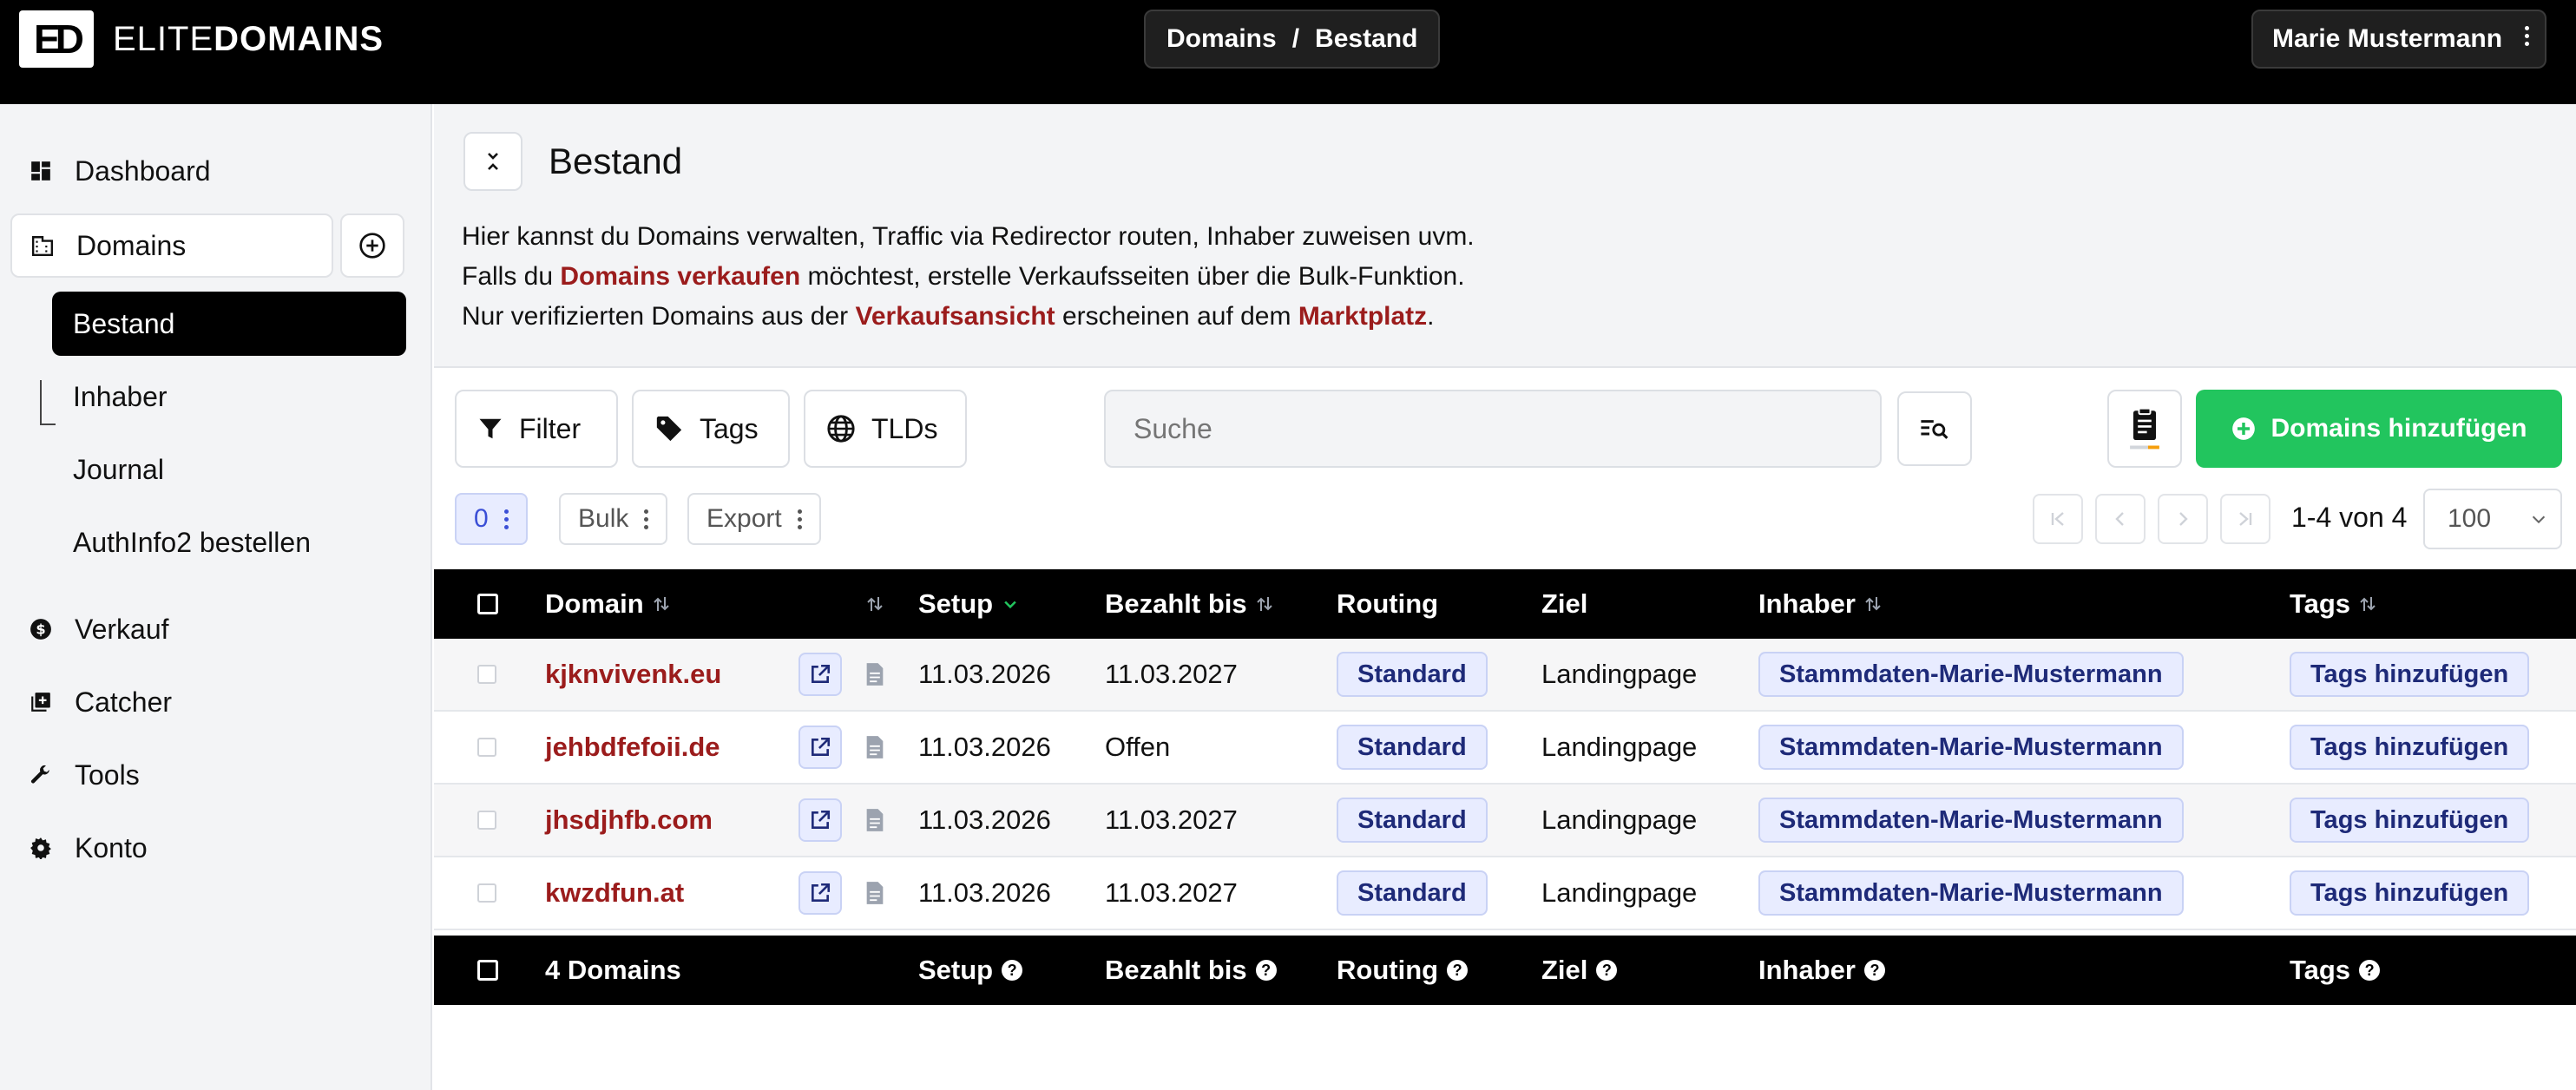 Image resolution: width=2576 pixels, height=1090 pixels. I want to click on column-header-domain: Domain, so click(607, 604).